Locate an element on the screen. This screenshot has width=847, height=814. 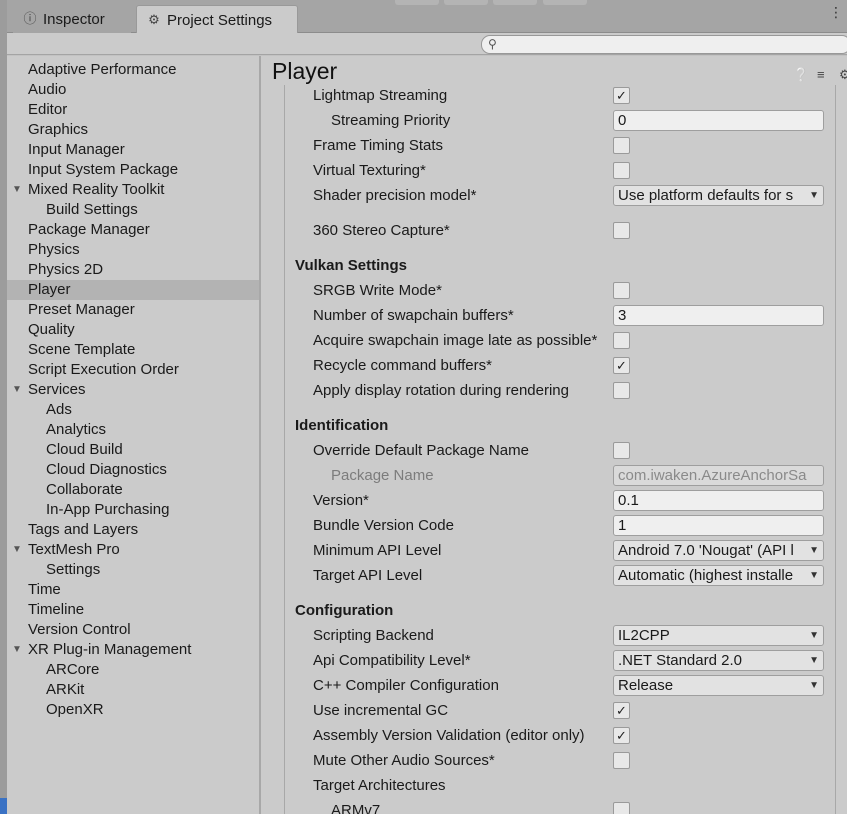
sidebar-item-scene-template: Scene Template is located at coordinates (133, 350).